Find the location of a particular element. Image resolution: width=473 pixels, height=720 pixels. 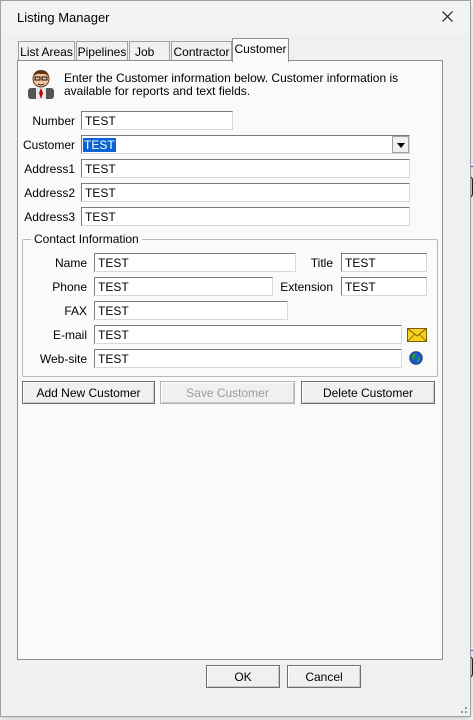

tab-contractor: Contractor is located at coordinates (201, 51).